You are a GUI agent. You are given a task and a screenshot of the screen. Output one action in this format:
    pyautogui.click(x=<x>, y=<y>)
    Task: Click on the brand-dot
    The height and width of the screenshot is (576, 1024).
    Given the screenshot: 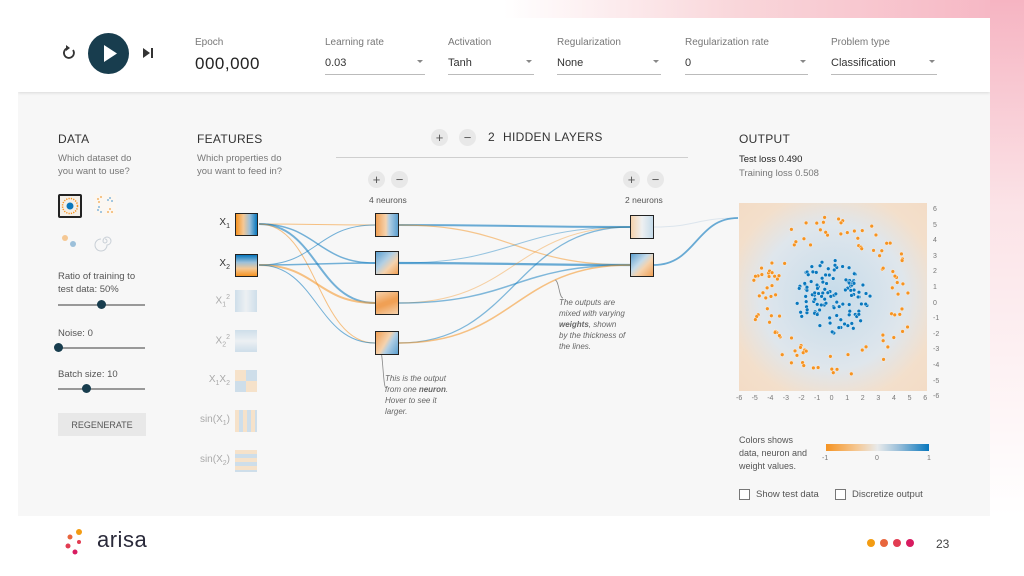 What is the action you would take?
    pyautogui.click(x=897, y=543)
    